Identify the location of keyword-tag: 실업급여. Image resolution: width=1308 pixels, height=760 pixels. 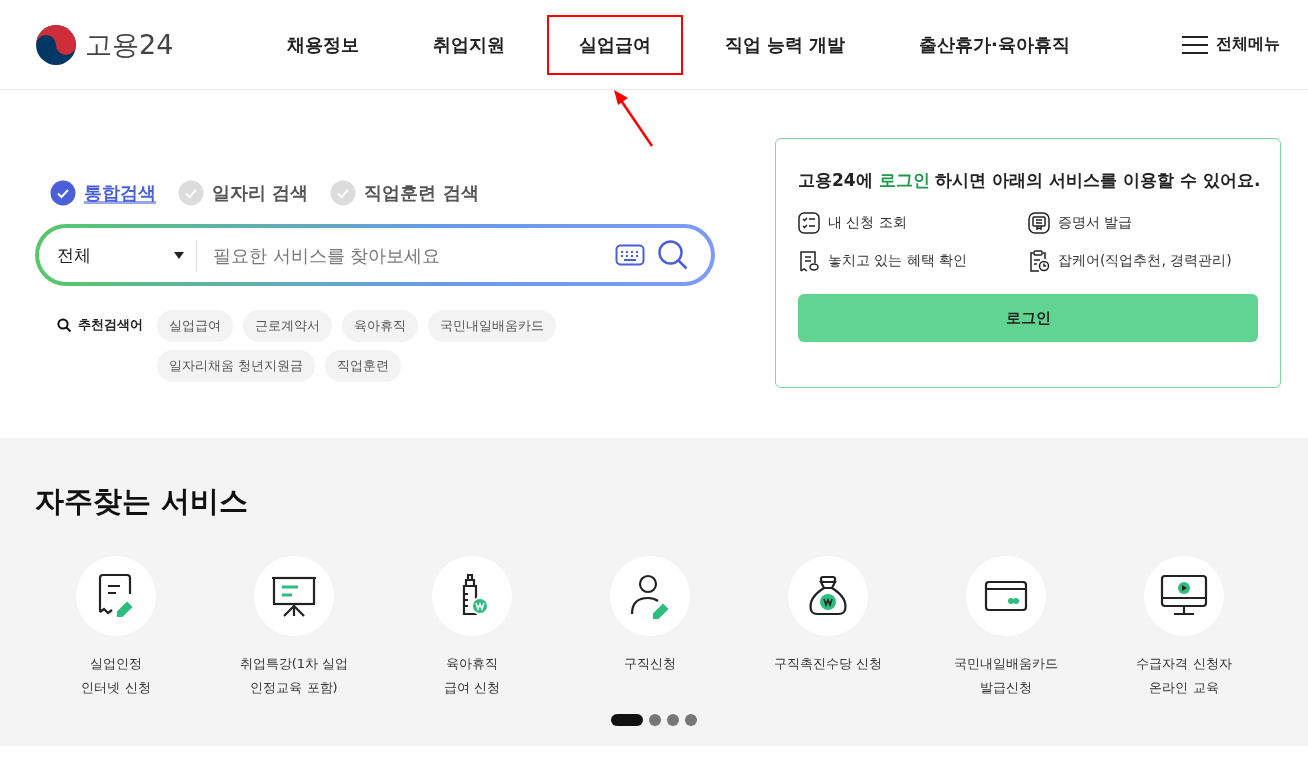
(195, 326).